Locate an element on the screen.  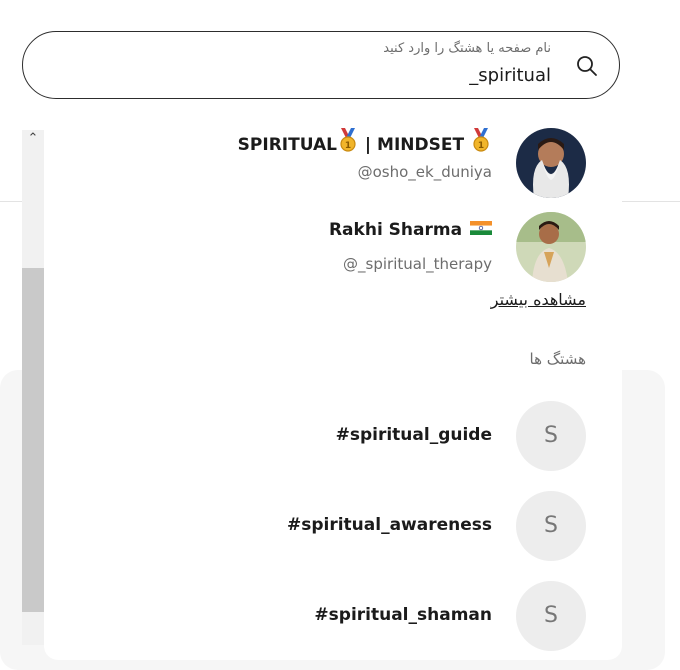
account-name-text: Rakhi Sharma is located at coordinates (395, 230).